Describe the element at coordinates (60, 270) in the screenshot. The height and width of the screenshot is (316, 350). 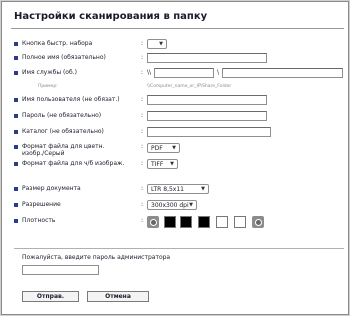
I see `admin-password-input` at that location.